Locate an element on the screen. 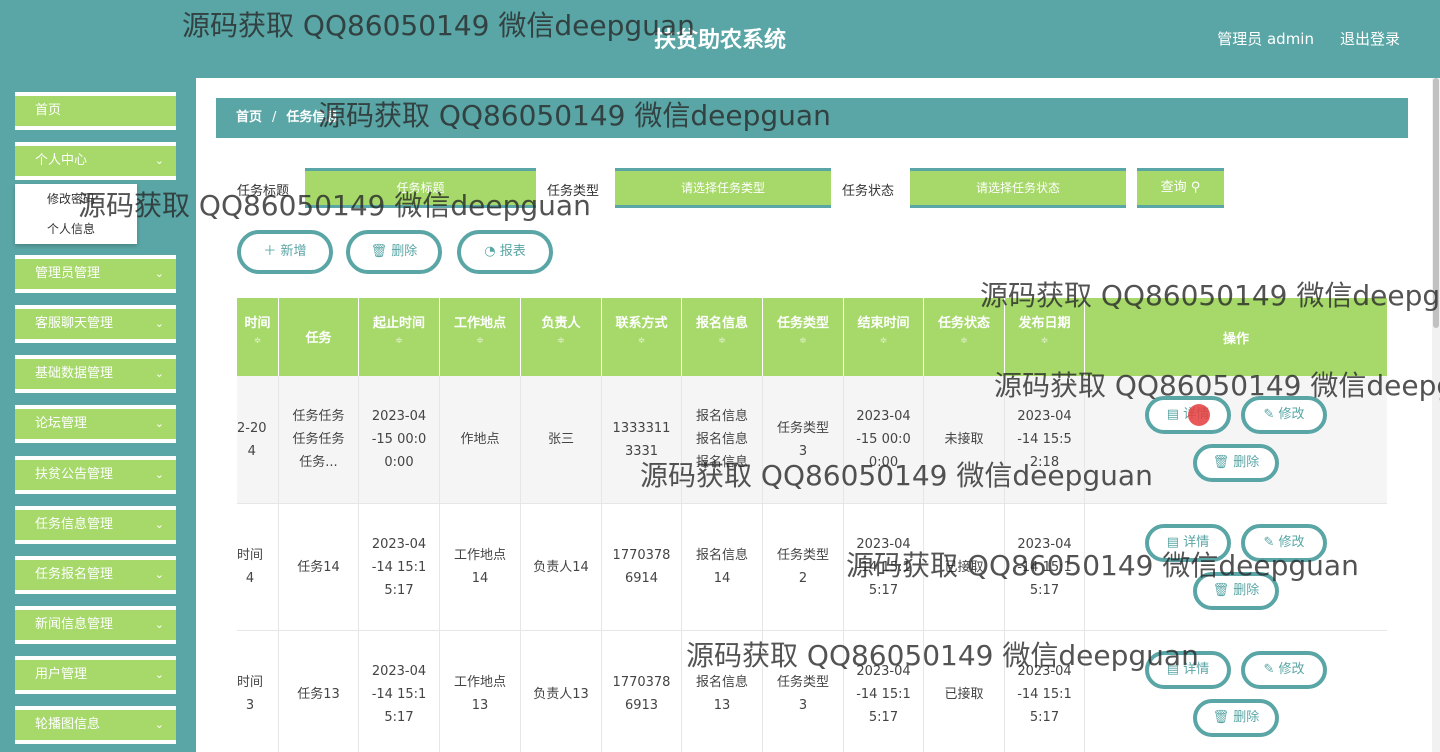 The width and height of the screenshot is (1440, 752). column-header-signup: 报名信息 ≑ is located at coordinates (722, 337).